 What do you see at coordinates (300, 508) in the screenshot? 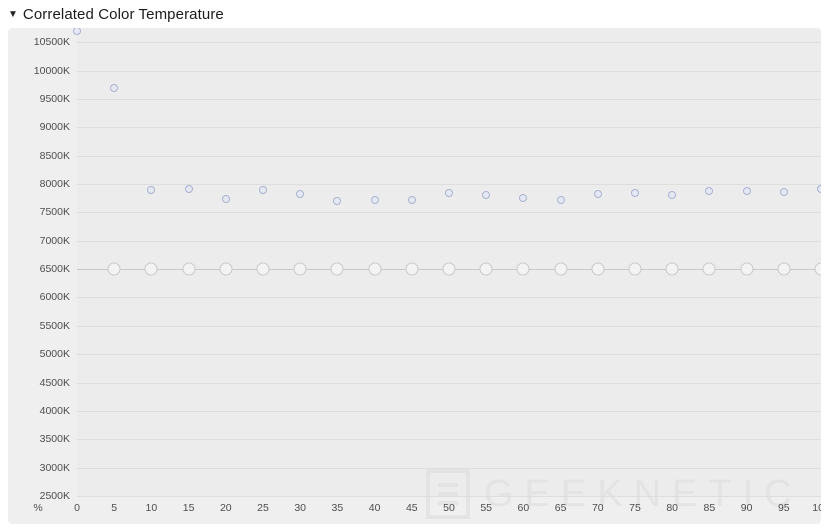
I see `x-axis-tick: 30` at bounding box center [300, 508].